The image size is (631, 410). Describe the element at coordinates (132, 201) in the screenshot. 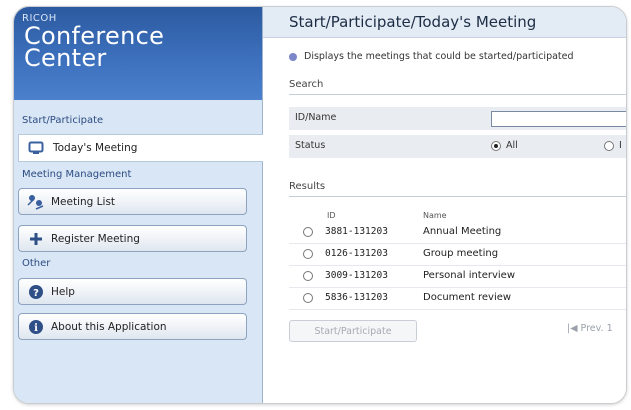

I see `meeting-list-button: Meeting List` at that location.